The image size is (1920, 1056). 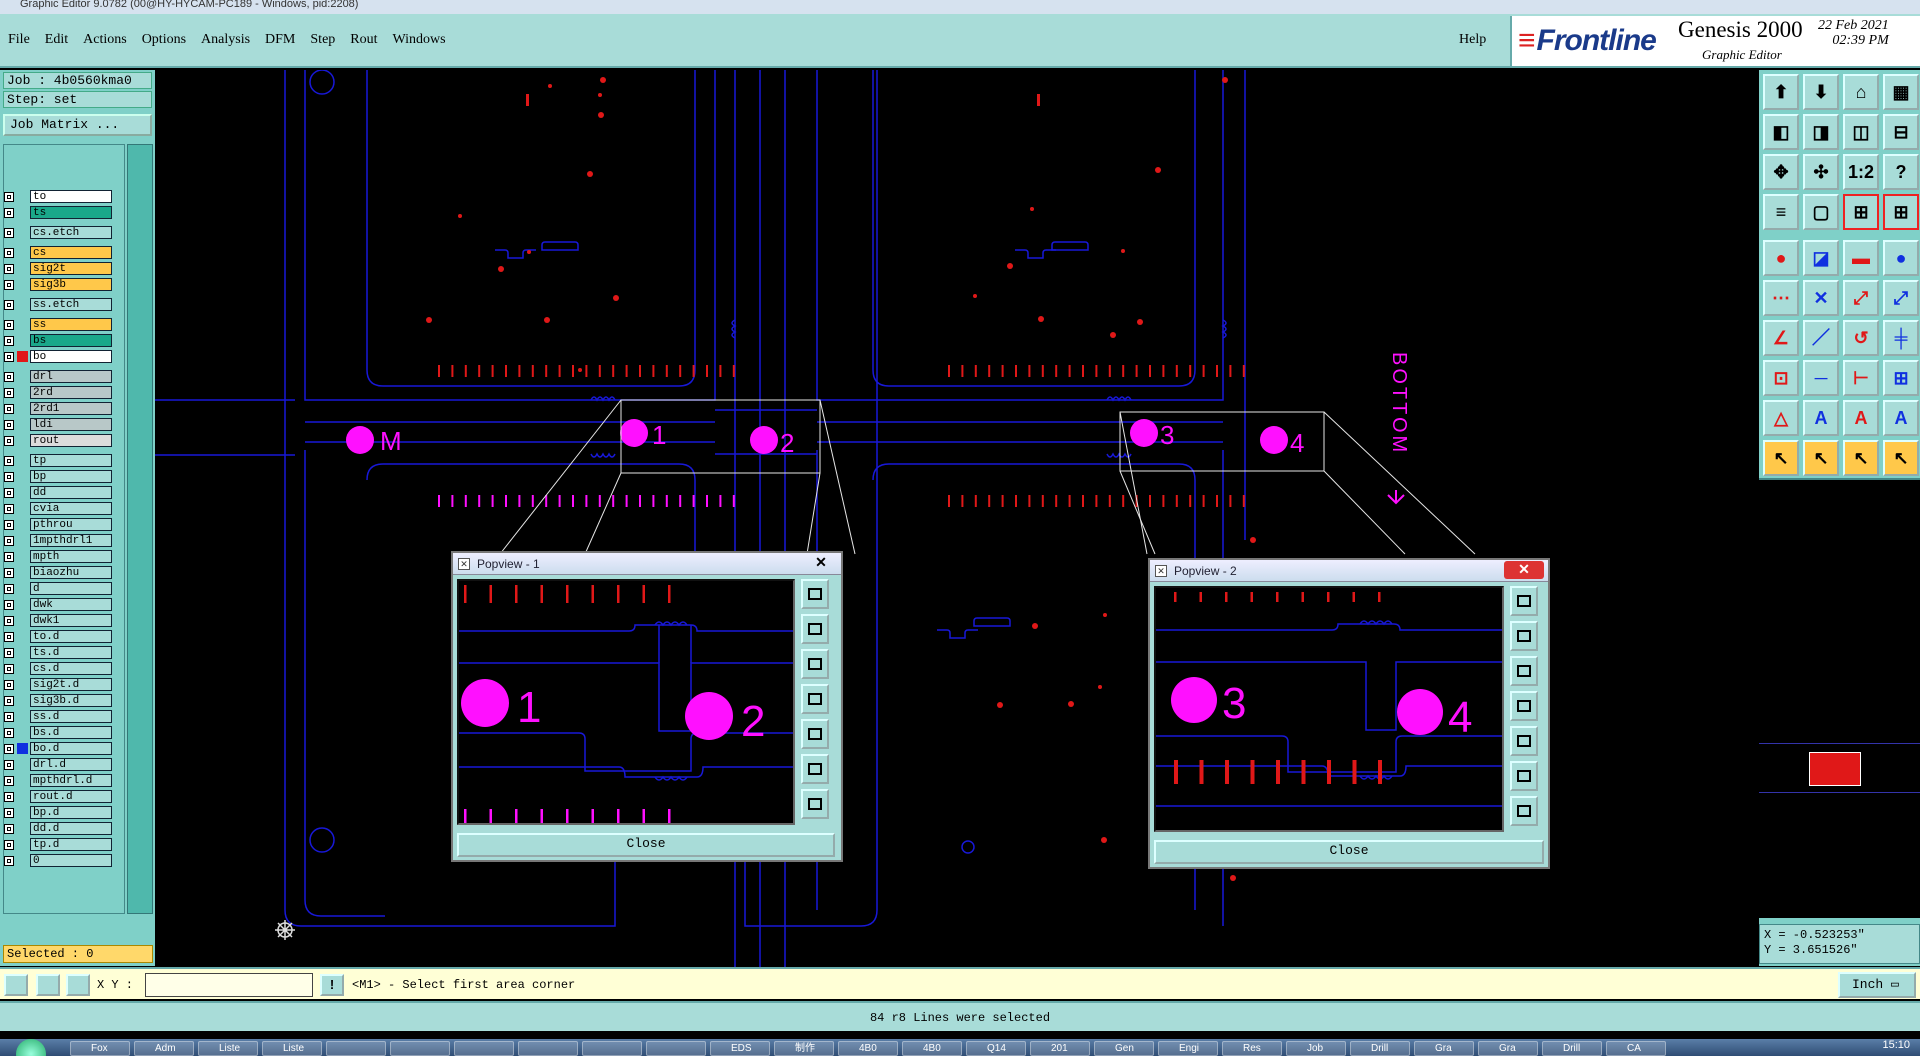 What do you see at coordinates (1877, 985) in the screenshot?
I see `units-select: Inch ▭` at bounding box center [1877, 985].